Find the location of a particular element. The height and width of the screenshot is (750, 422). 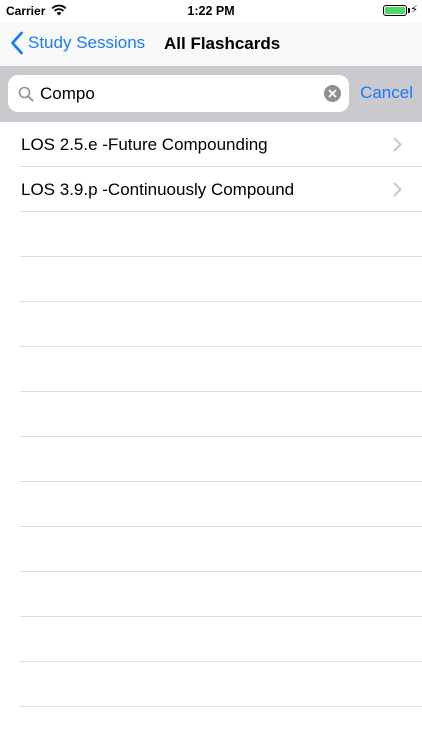

search-bar: Cancel is located at coordinates (211, 94).